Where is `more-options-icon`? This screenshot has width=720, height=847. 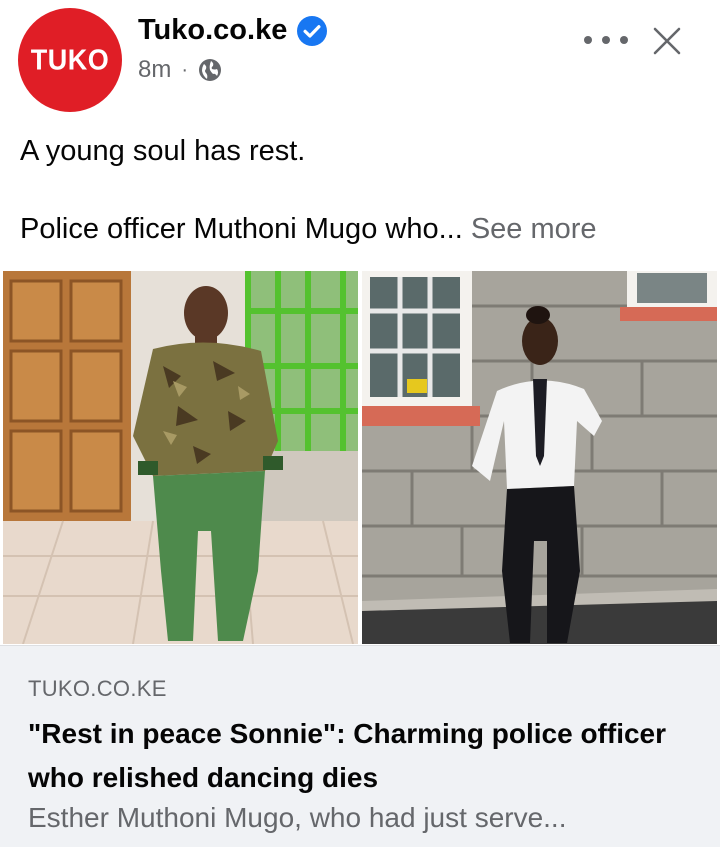
more-options-icon is located at coordinates (606, 40).